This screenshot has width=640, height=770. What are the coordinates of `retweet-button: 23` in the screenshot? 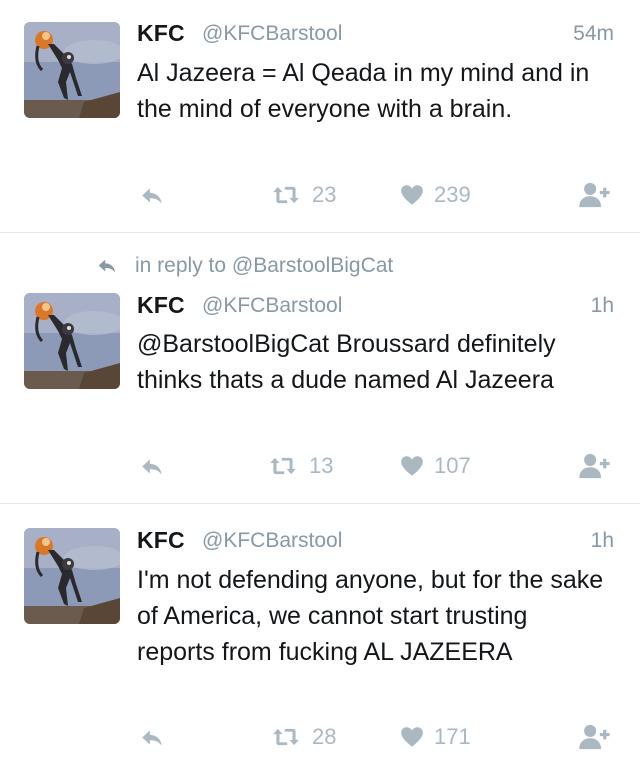 It's located at (302, 195).